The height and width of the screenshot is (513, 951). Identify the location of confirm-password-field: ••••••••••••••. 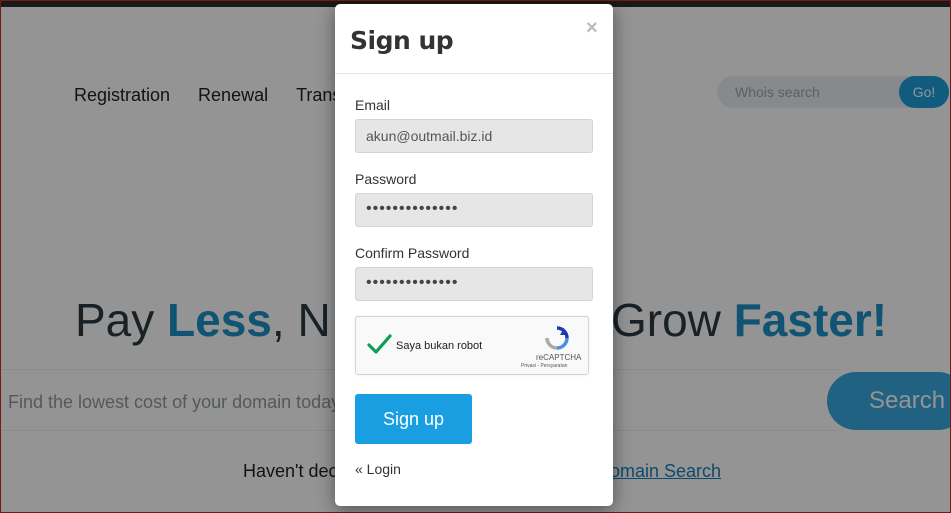
(474, 284).